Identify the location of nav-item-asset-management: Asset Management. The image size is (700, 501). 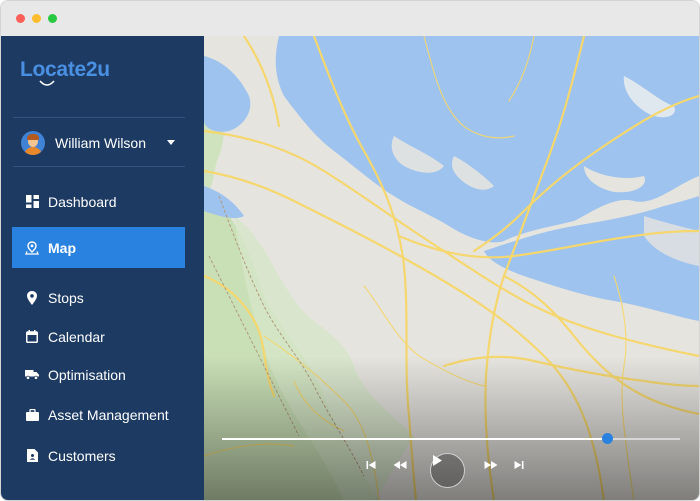
(98, 414).